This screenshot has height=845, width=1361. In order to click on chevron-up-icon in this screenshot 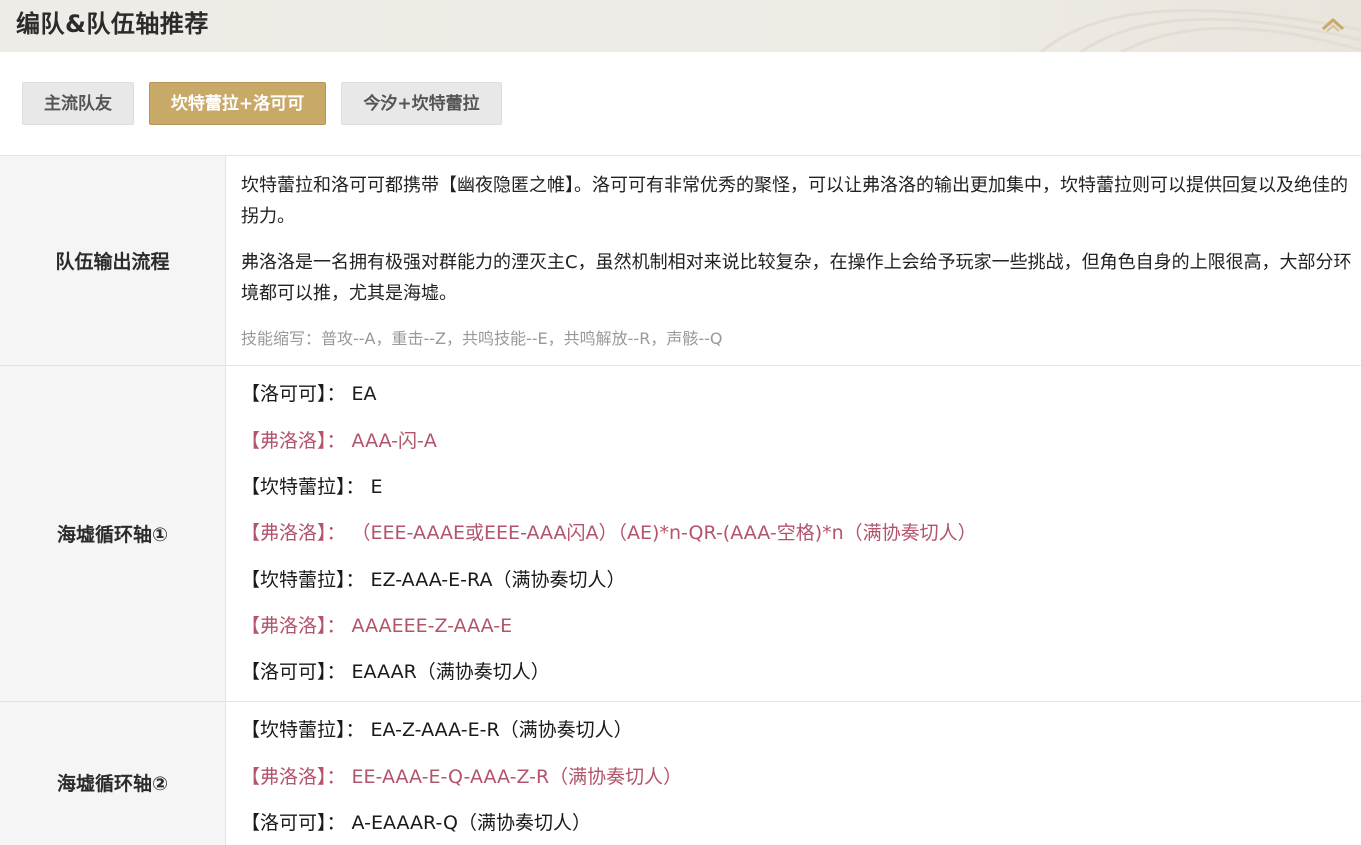, I will do `click(1333, 25)`.